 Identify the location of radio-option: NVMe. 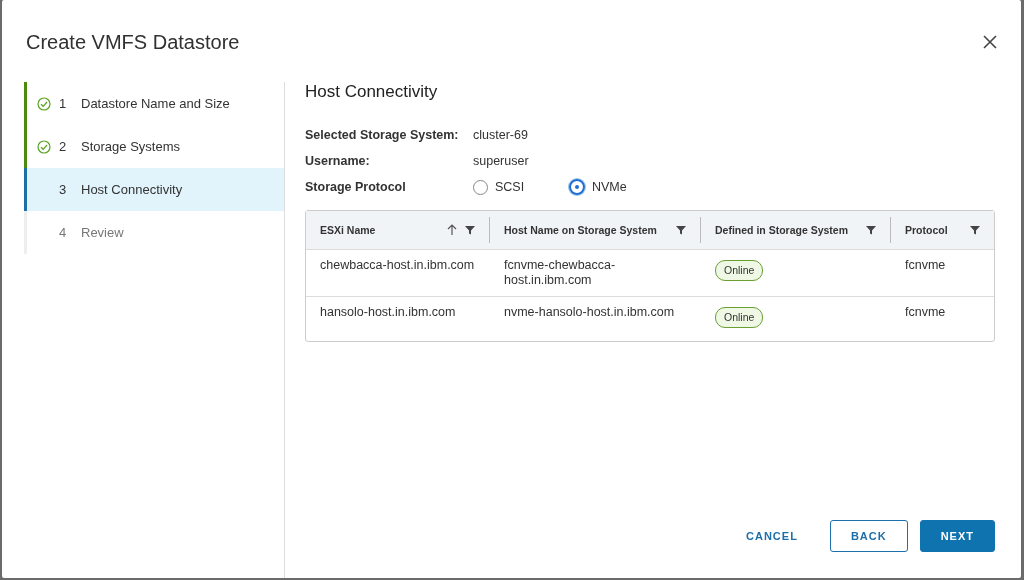
(617, 187).